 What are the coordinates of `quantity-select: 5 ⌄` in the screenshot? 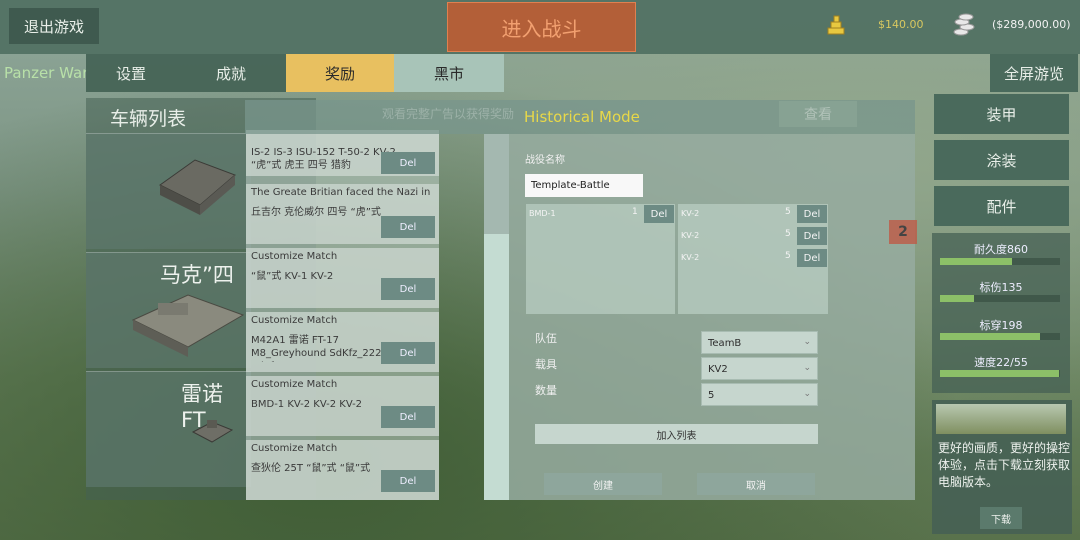 It's located at (759, 394).